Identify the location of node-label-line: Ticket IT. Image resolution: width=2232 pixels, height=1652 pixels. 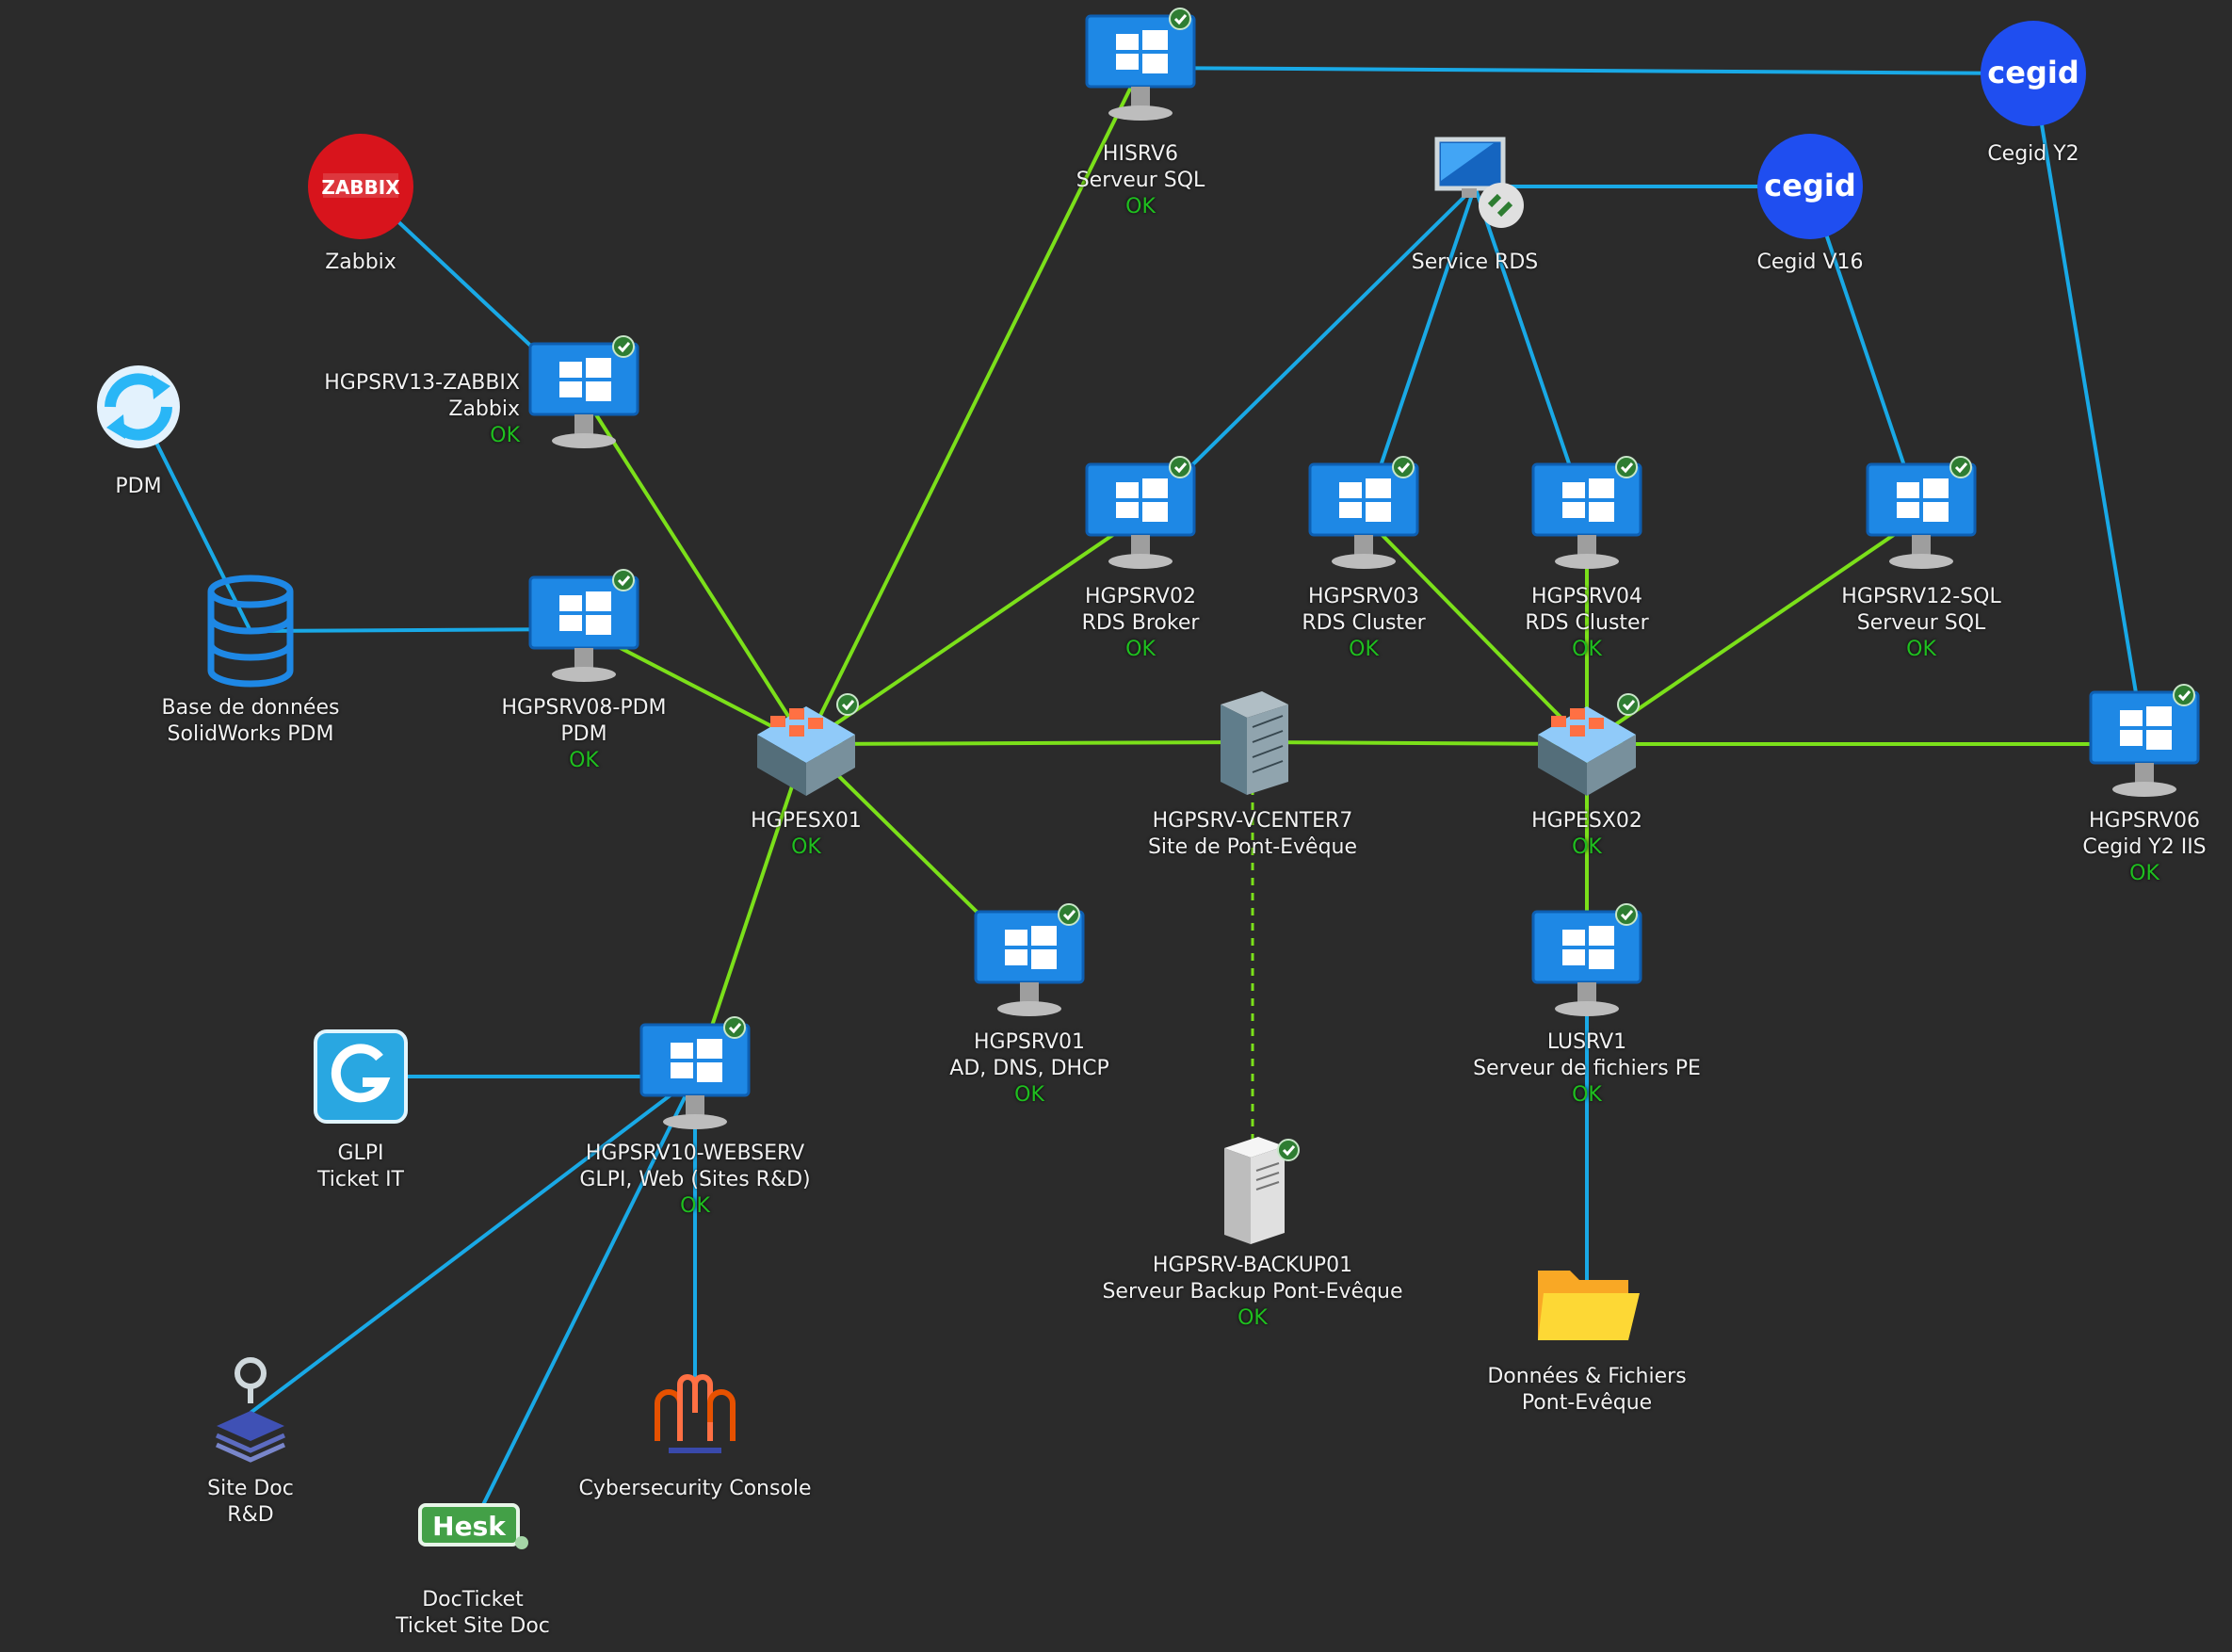
(360, 1180).